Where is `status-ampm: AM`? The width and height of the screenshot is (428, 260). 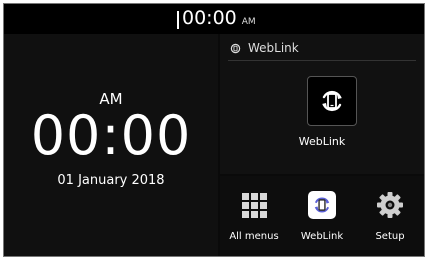 status-ampm: AM is located at coordinates (248, 22).